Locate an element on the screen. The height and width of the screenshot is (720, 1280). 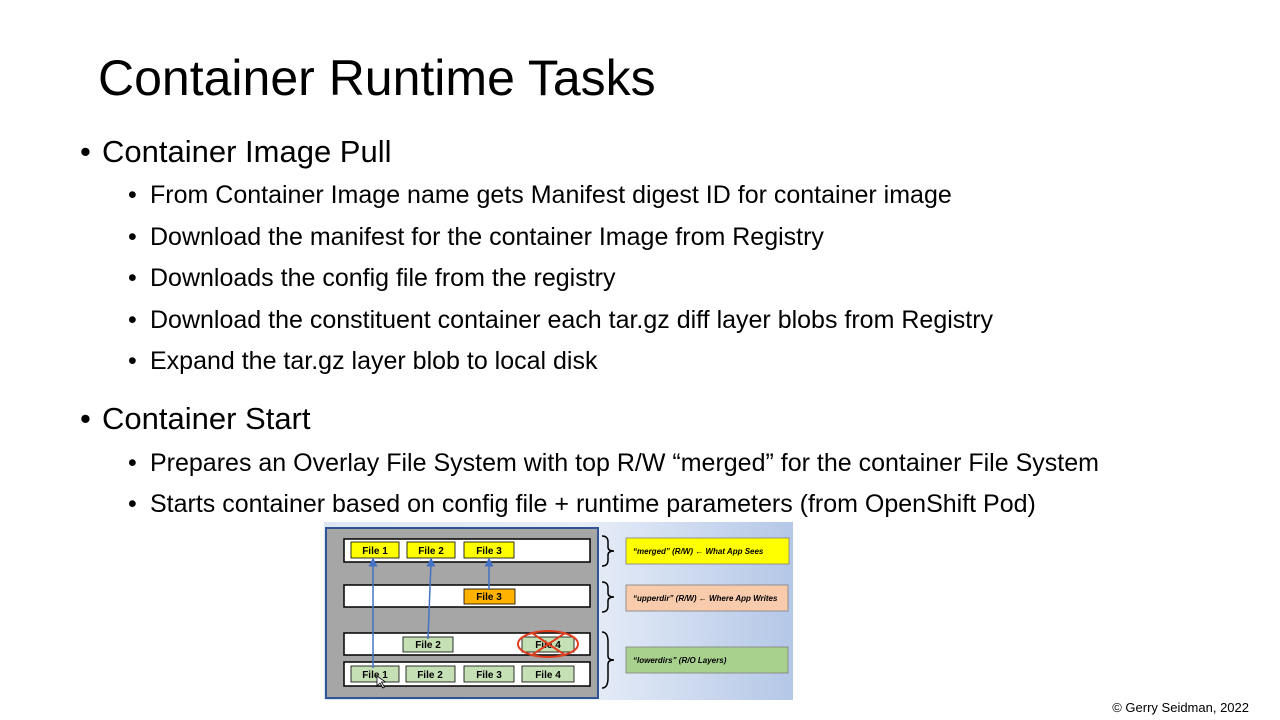
svg-text: “lowerdirs” (R/O Layers) is located at coordinates (680, 660).